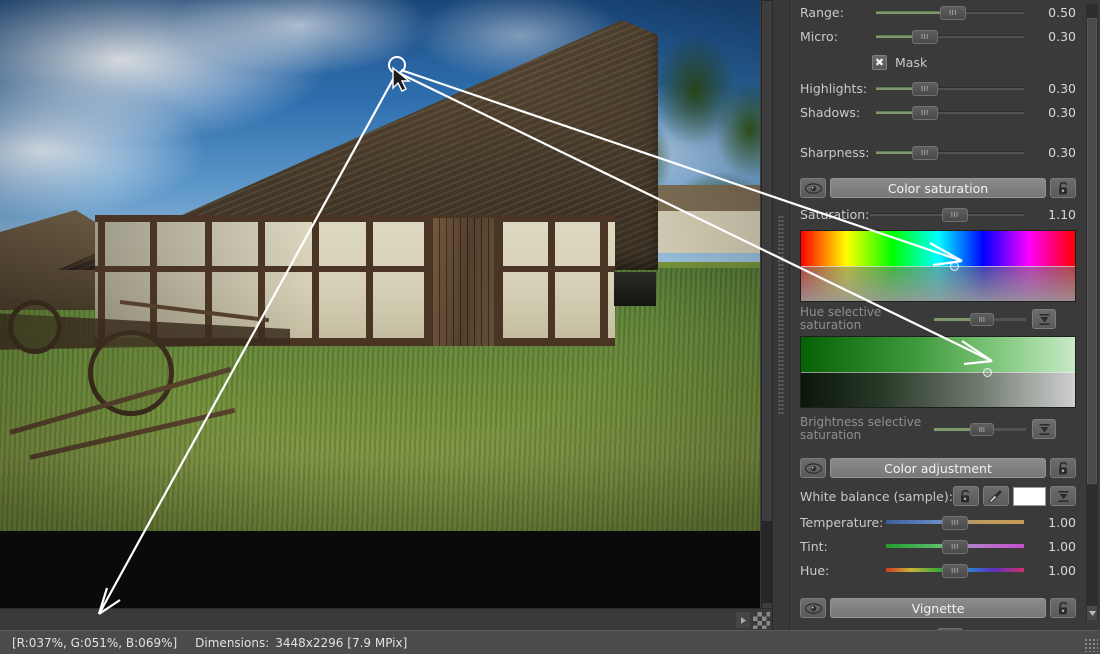 This screenshot has width=1100, height=654. Describe the element at coordinates (767, 261) in the screenshot. I see `image-vscroll-thumb` at that location.